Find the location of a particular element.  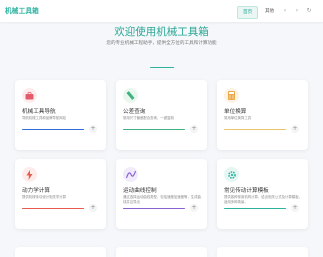

calculator-icon is located at coordinates (231, 95).